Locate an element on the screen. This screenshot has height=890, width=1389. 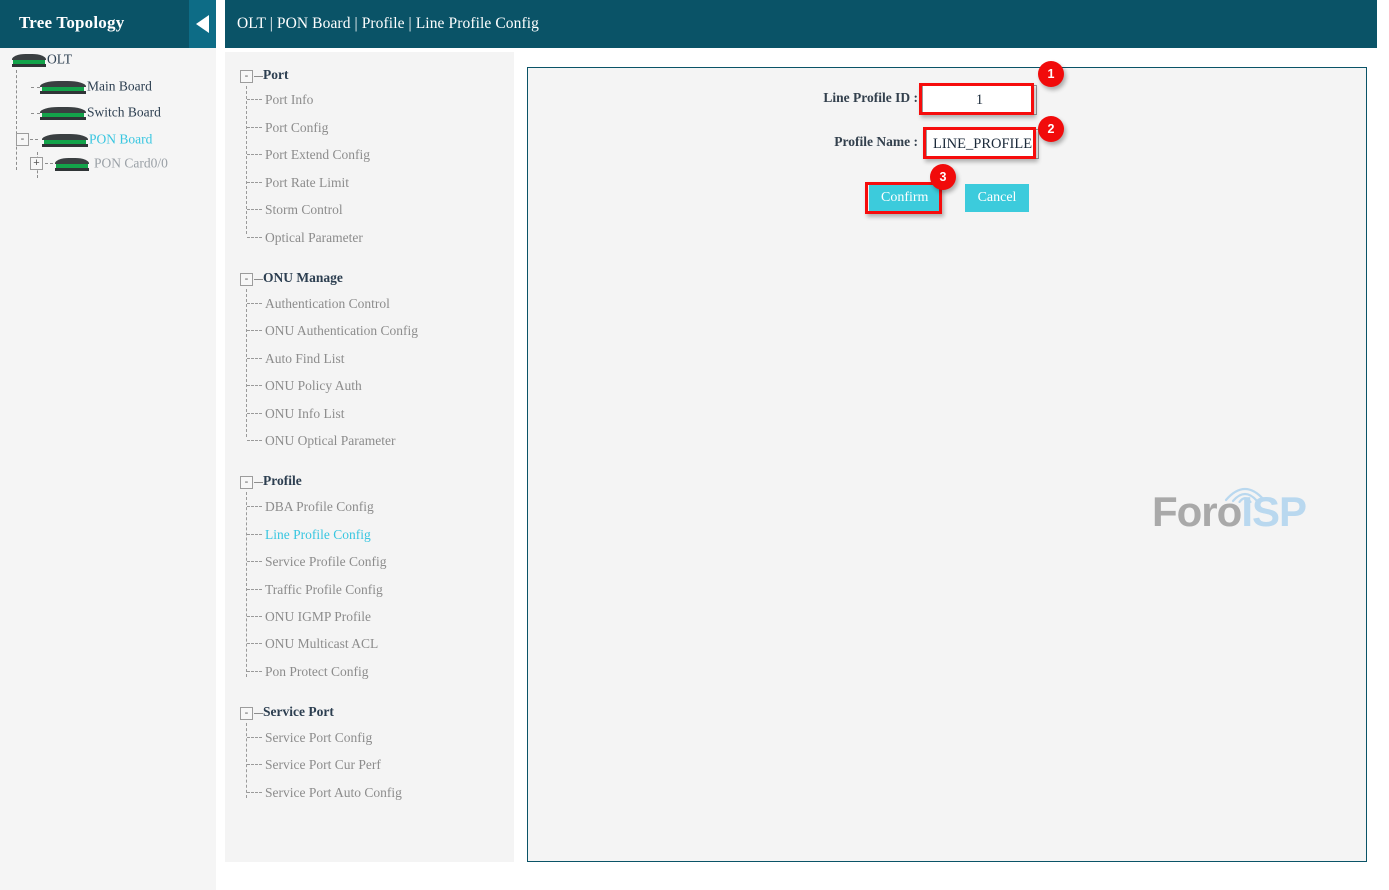
line-profile-id-label: Line Profile ID : is located at coordinates (870, 97).